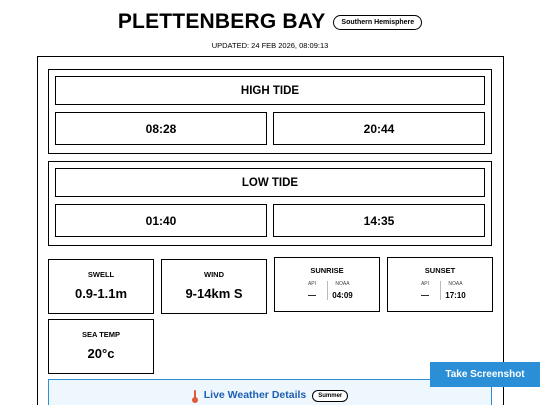 Image resolution: width=540 pixels, height=405 pixels. What do you see at coordinates (312, 284) in the screenshot?
I see `sunrise-api-label: API` at bounding box center [312, 284].